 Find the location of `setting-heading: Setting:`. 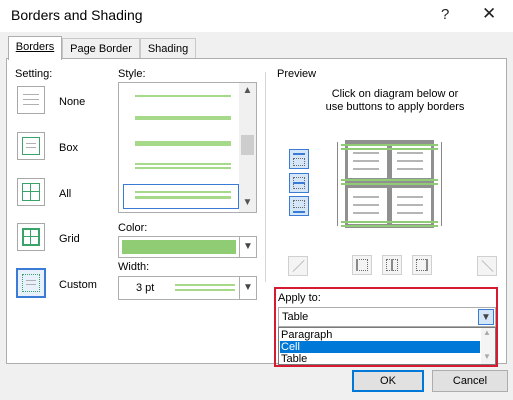

setting-heading: Setting: is located at coordinates (34, 74).